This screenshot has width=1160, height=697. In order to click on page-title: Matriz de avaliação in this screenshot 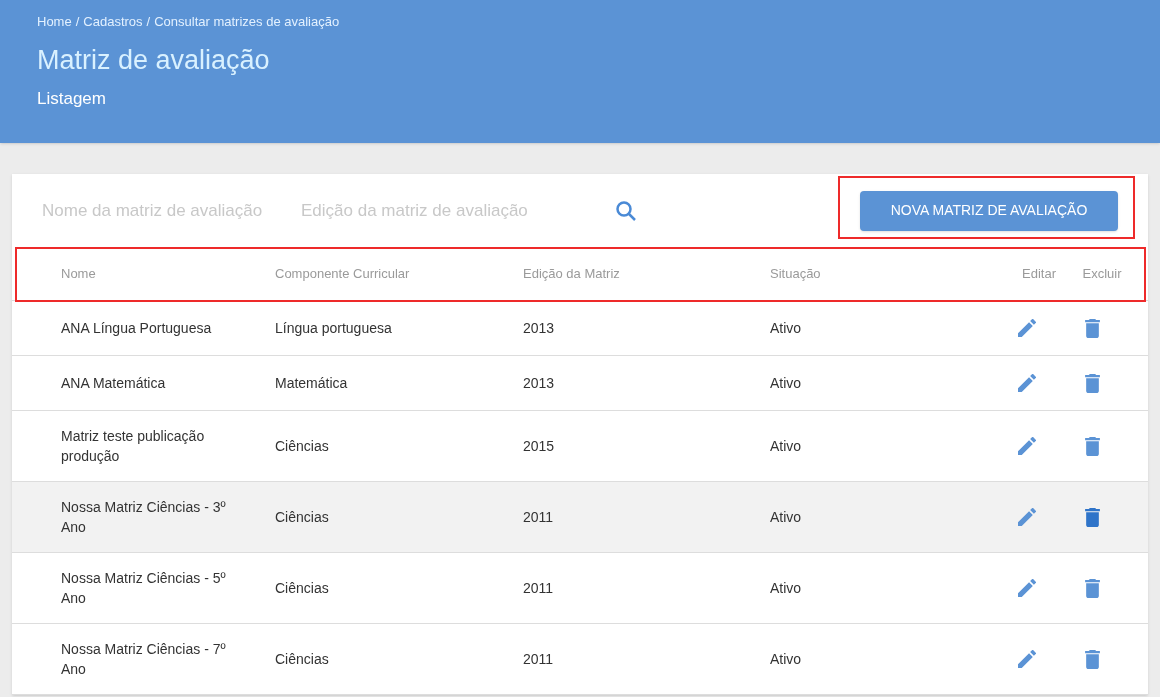, I will do `click(154, 59)`.